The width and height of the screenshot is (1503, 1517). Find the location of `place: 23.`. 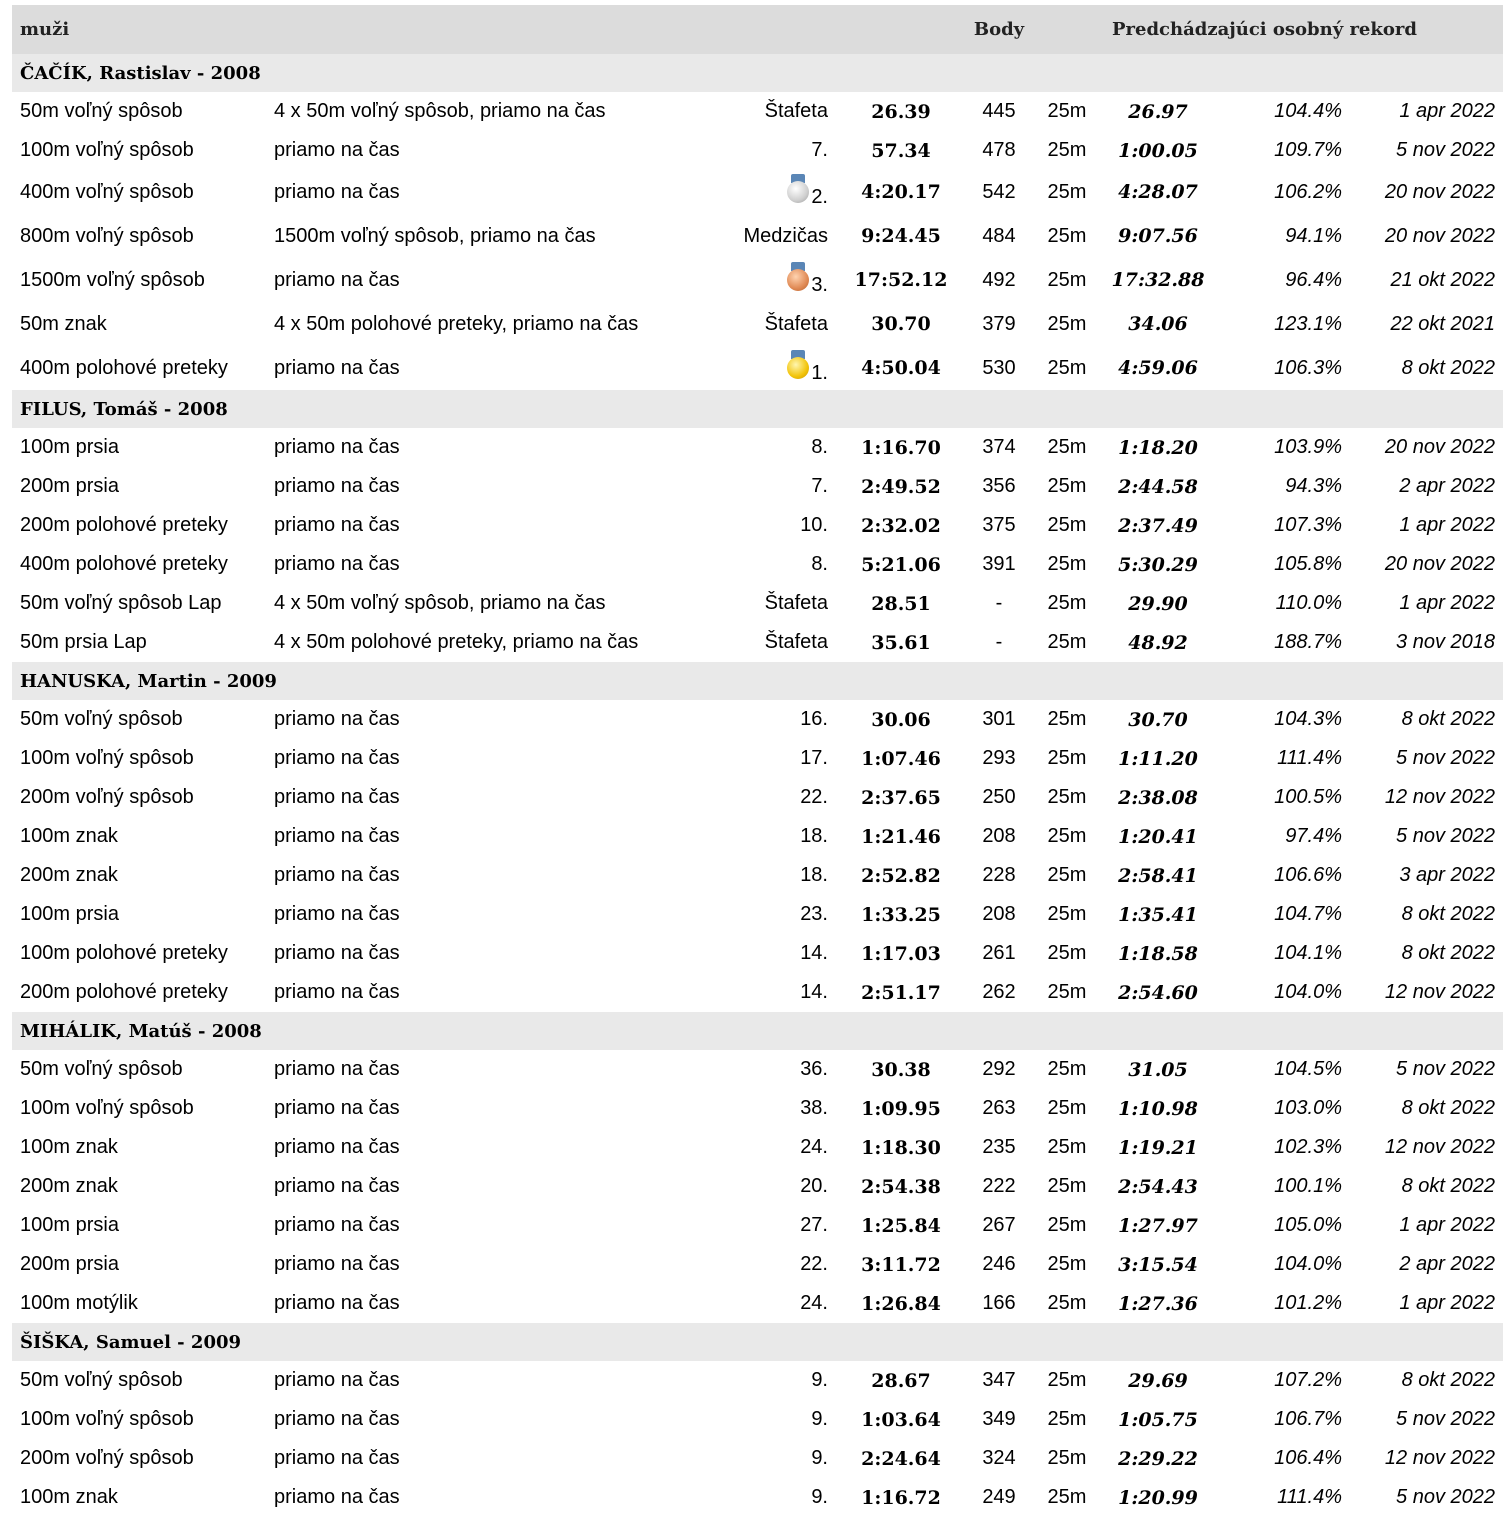

place: 23. is located at coordinates (814, 914).